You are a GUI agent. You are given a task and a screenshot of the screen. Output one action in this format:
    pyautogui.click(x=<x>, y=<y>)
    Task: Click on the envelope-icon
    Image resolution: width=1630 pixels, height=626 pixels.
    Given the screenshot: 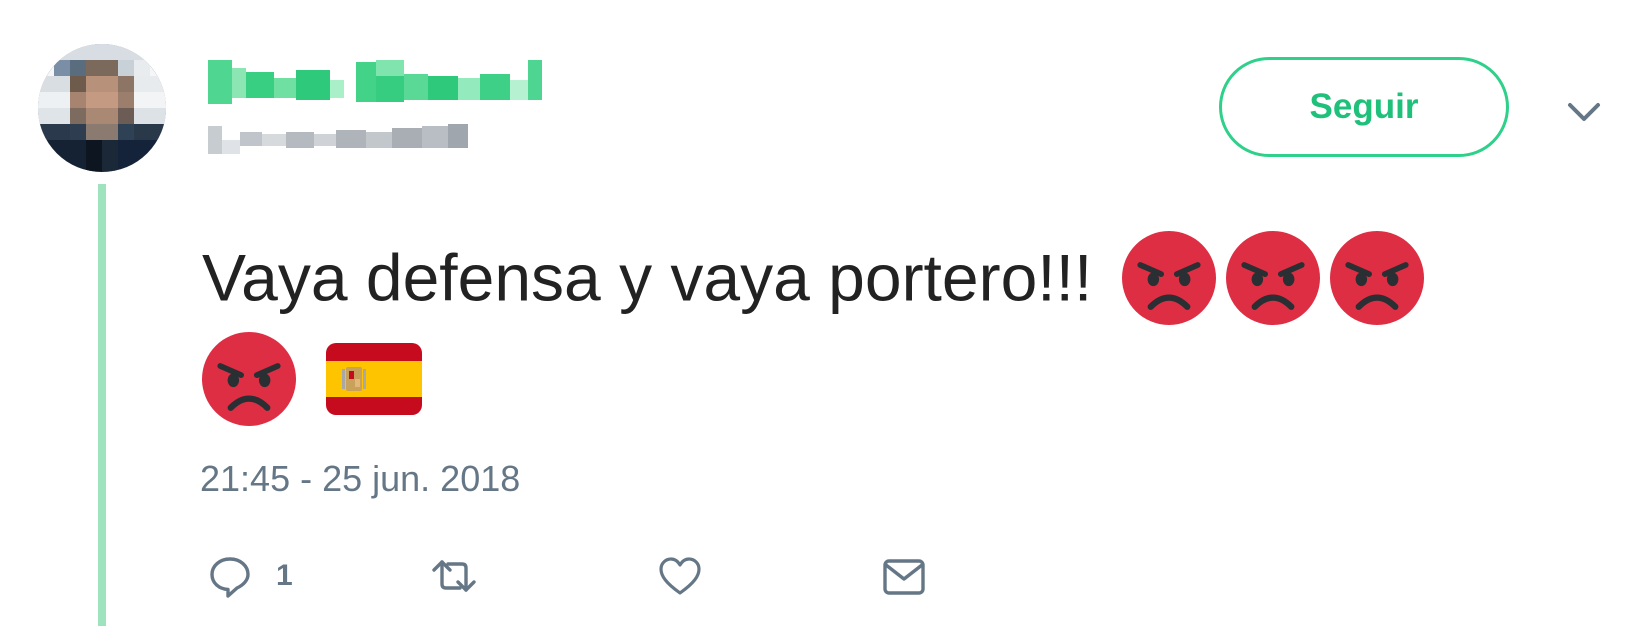 What is the action you would take?
    pyautogui.click(x=904, y=577)
    